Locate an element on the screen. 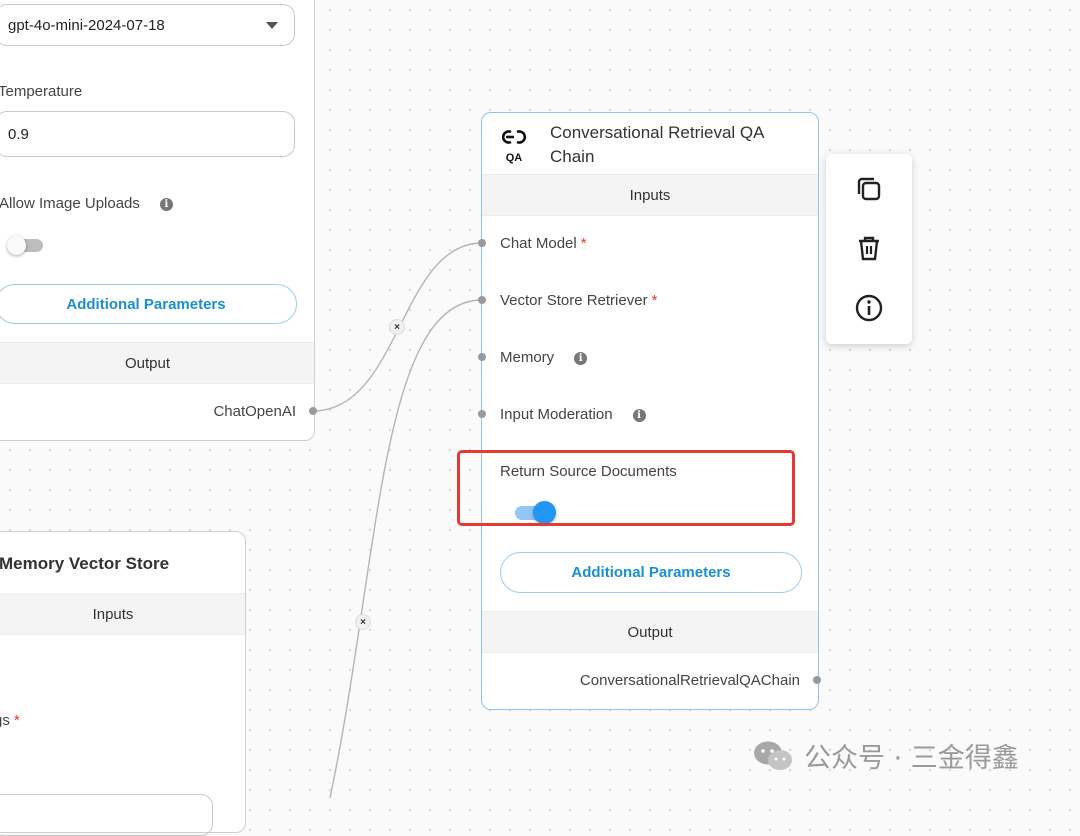 The height and width of the screenshot is (836, 1080). temperature-label: Temperature is located at coordinates (41, 91).